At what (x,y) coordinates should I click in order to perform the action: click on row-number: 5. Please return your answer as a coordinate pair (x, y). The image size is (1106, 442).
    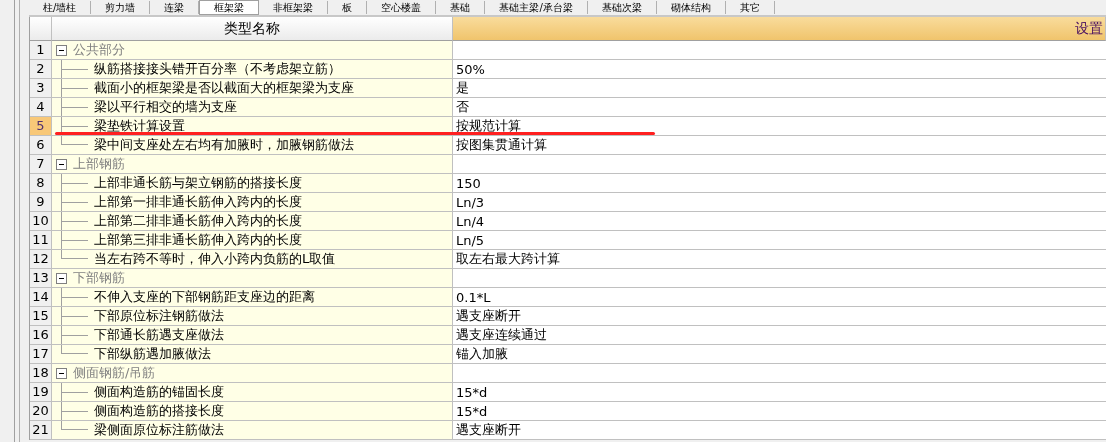
    Looking at the image, I should click on (41, 126).